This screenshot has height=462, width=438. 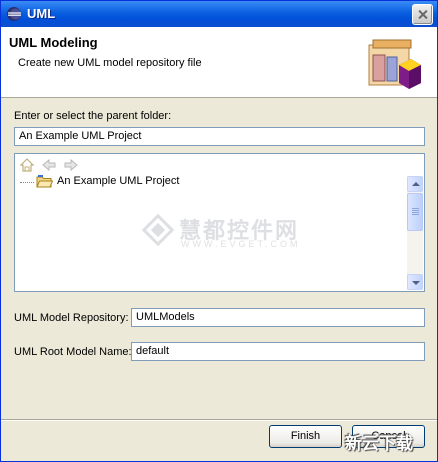 I want to click on button-bar-divider, so click(x=219, y=420).